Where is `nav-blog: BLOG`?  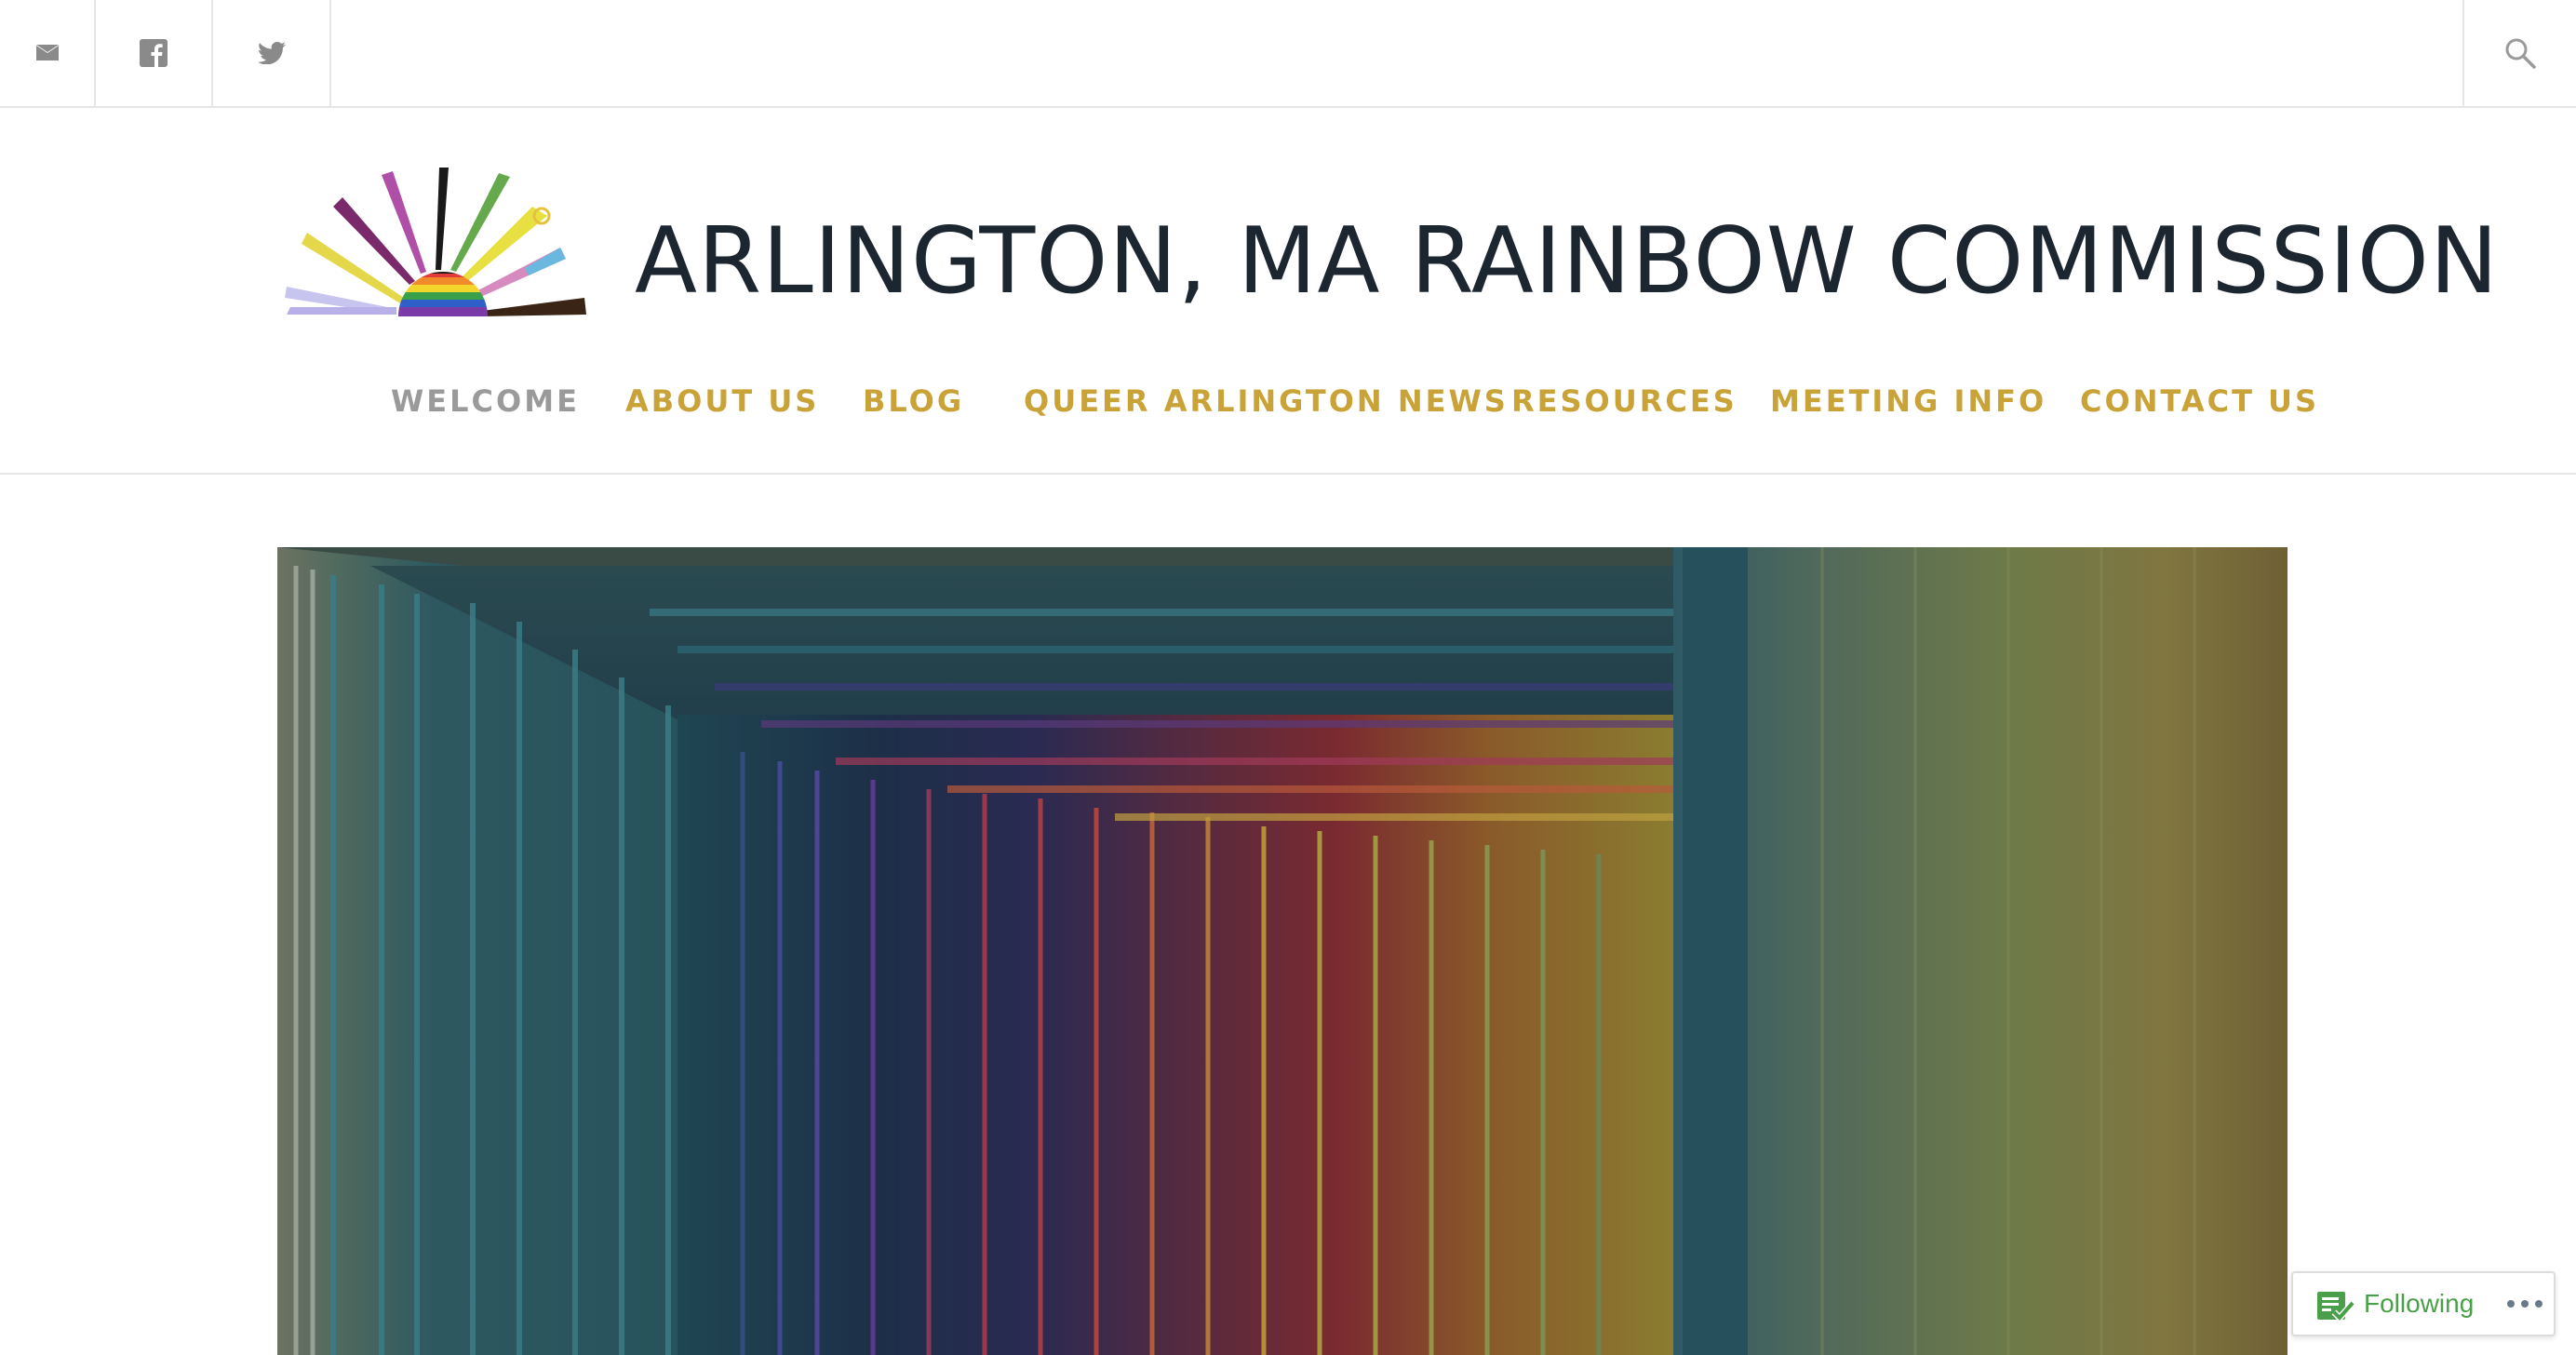 nav-blog: BLOG is located at coordinates (913, 401).